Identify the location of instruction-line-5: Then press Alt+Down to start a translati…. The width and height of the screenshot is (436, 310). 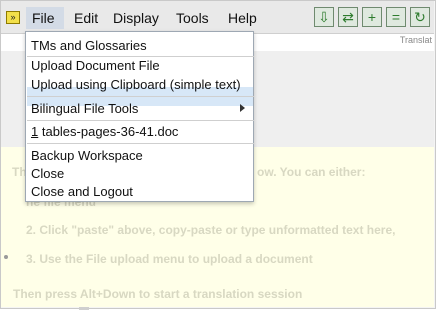
(158, 294).